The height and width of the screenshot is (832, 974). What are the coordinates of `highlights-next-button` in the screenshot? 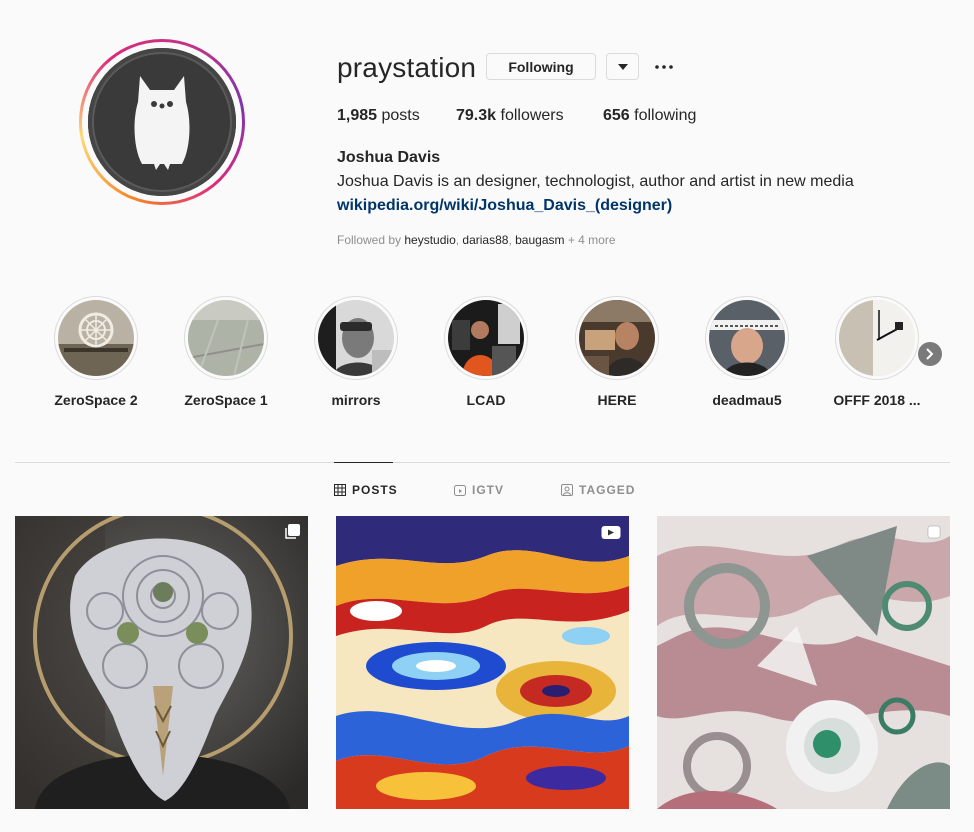 It's located at (930, 354).